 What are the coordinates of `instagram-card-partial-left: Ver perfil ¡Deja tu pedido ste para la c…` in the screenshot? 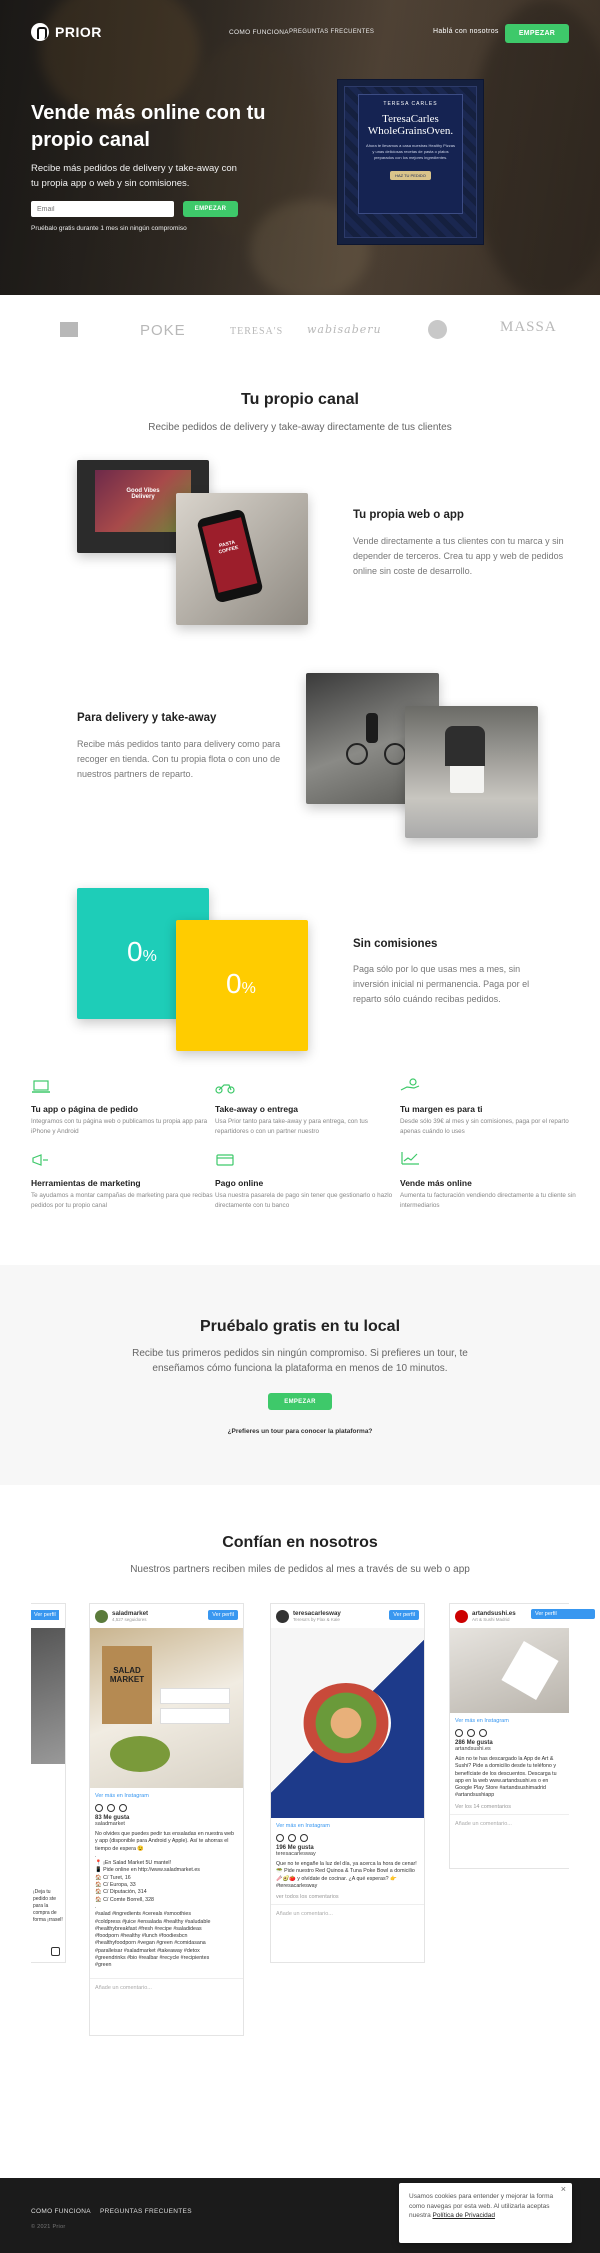 It's located at (48, 1783).